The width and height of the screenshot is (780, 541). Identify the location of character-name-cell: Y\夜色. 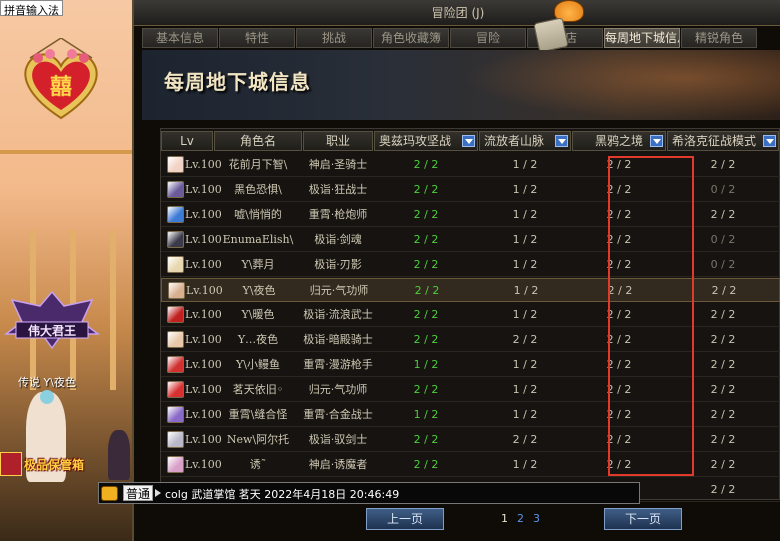
(259, 290).